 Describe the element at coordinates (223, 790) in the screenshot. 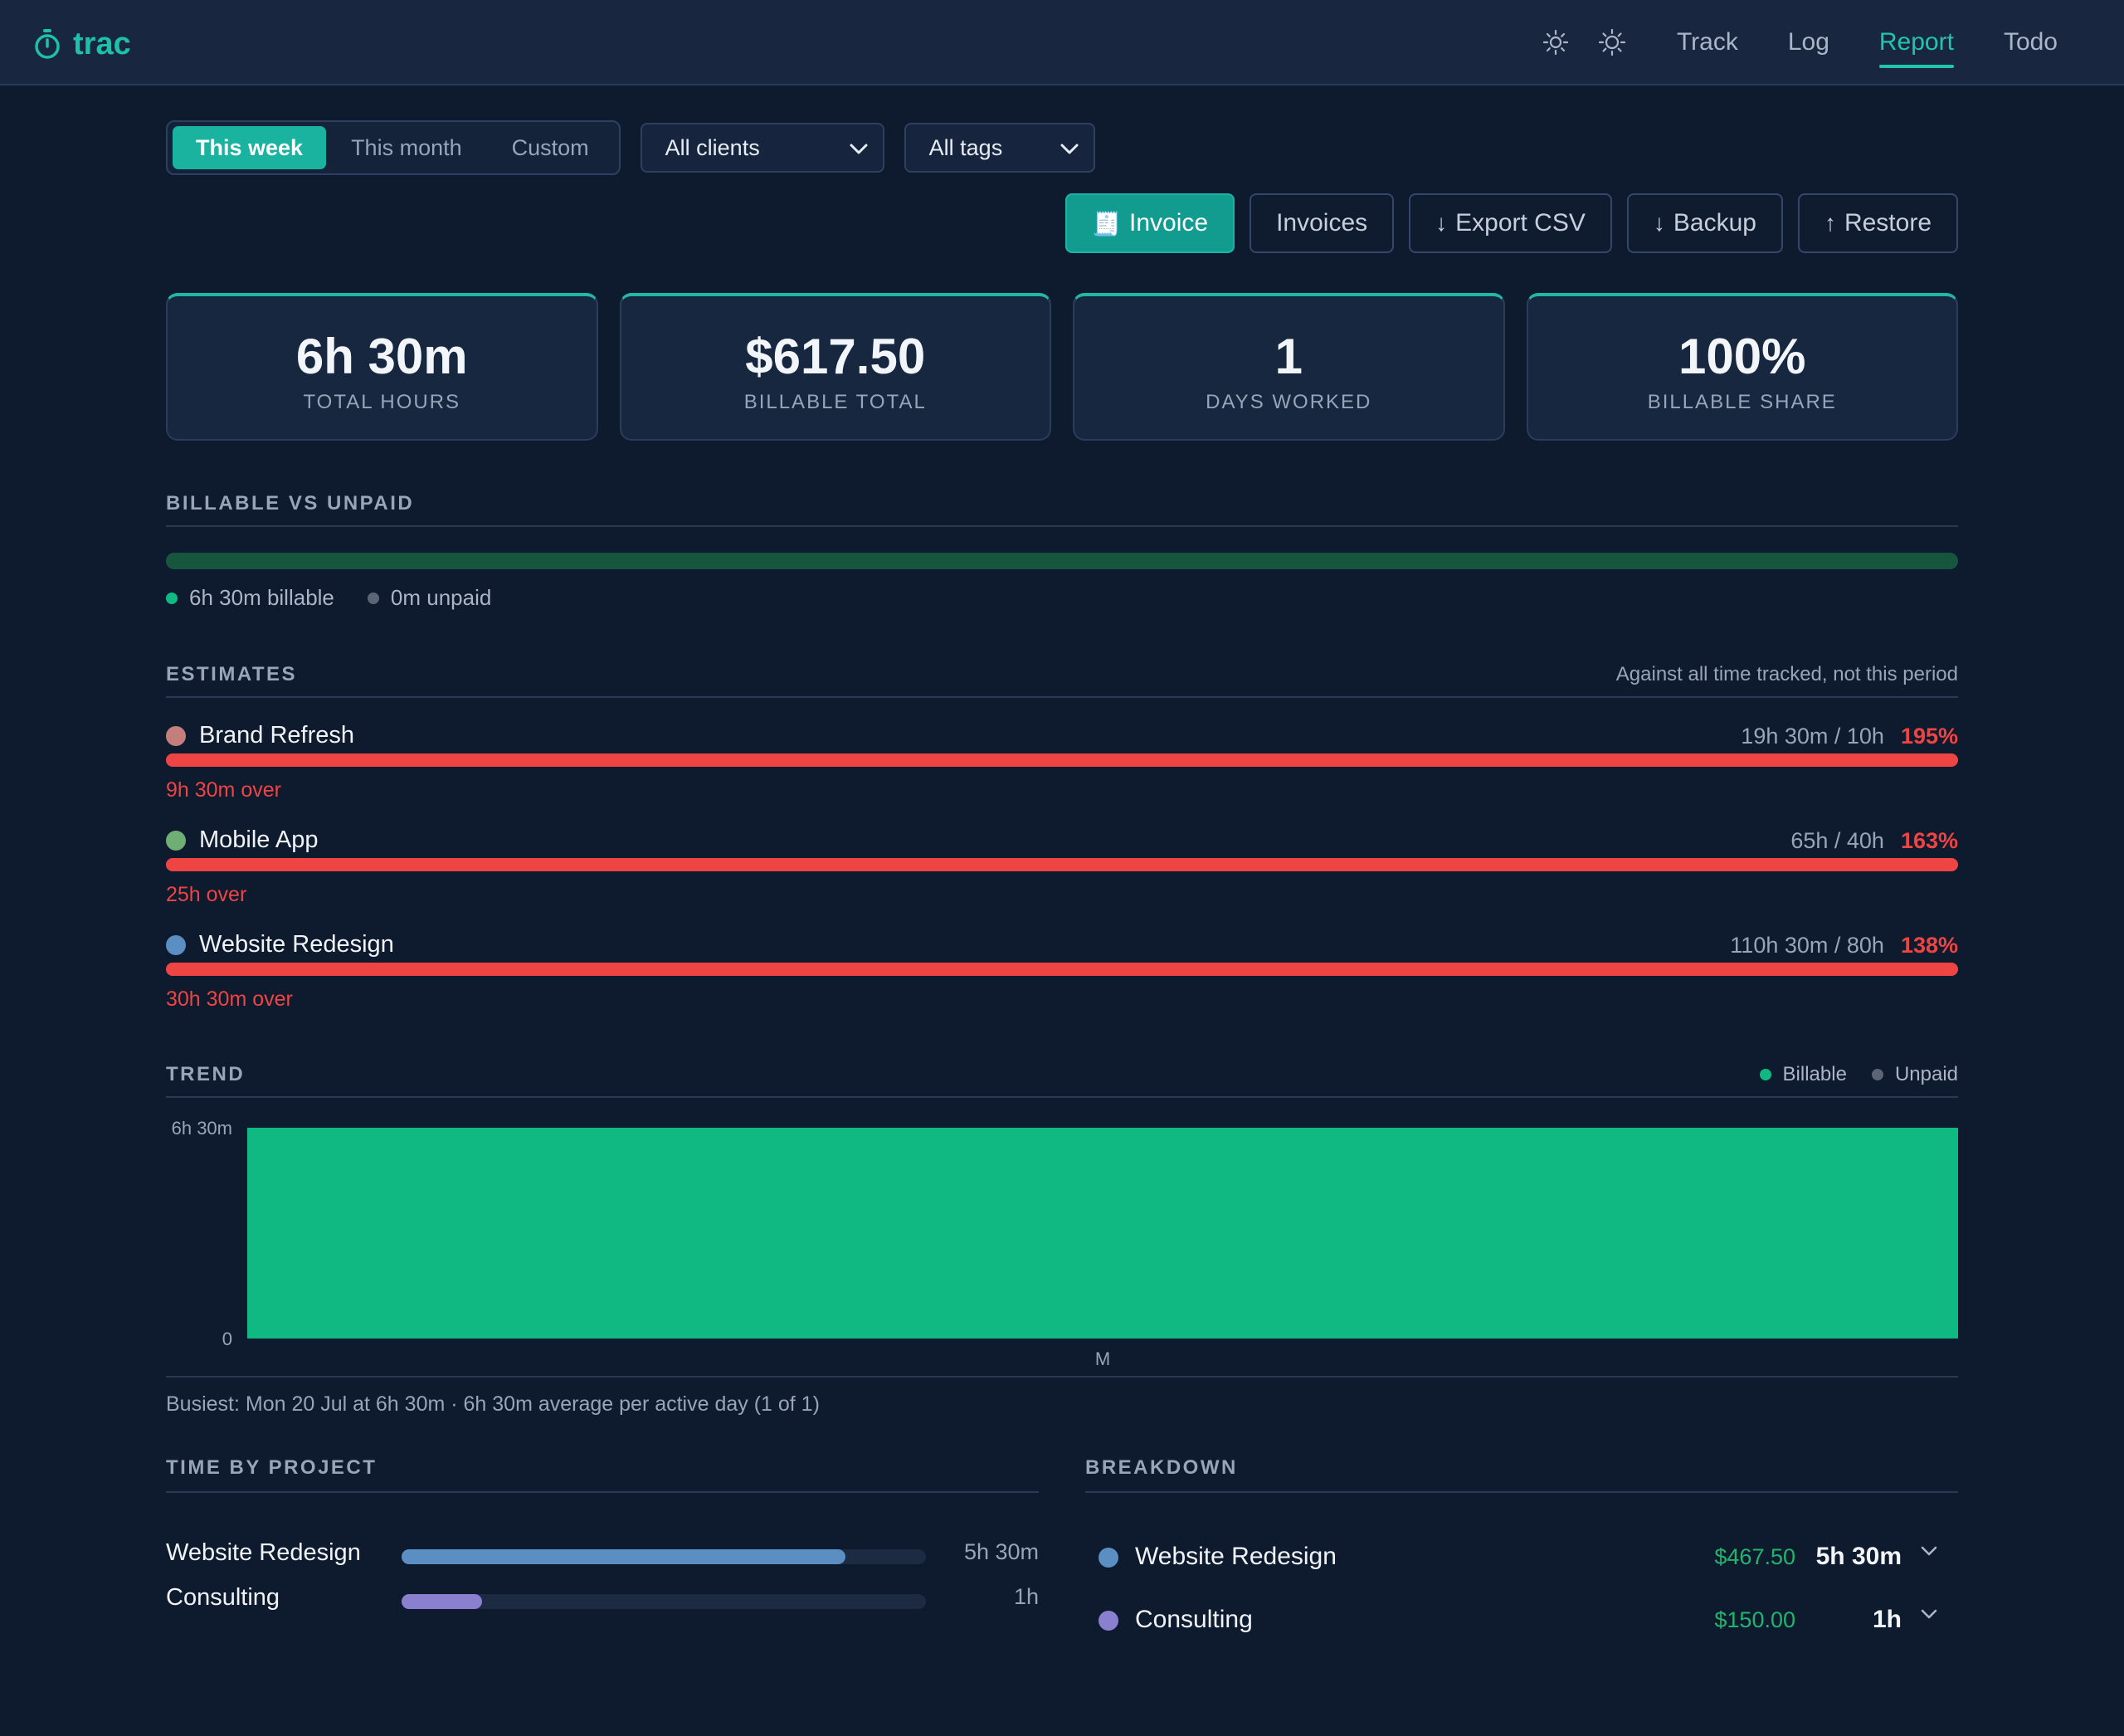

I see `estimate-over-text: 9h 30m over` at that location.